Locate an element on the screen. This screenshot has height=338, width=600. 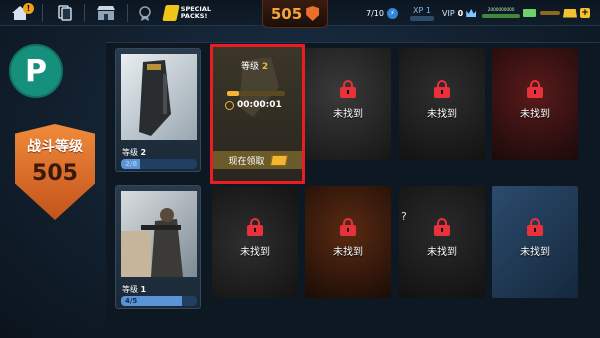
card-progress-bar: 4/5 is located at coordinates (159, 301).